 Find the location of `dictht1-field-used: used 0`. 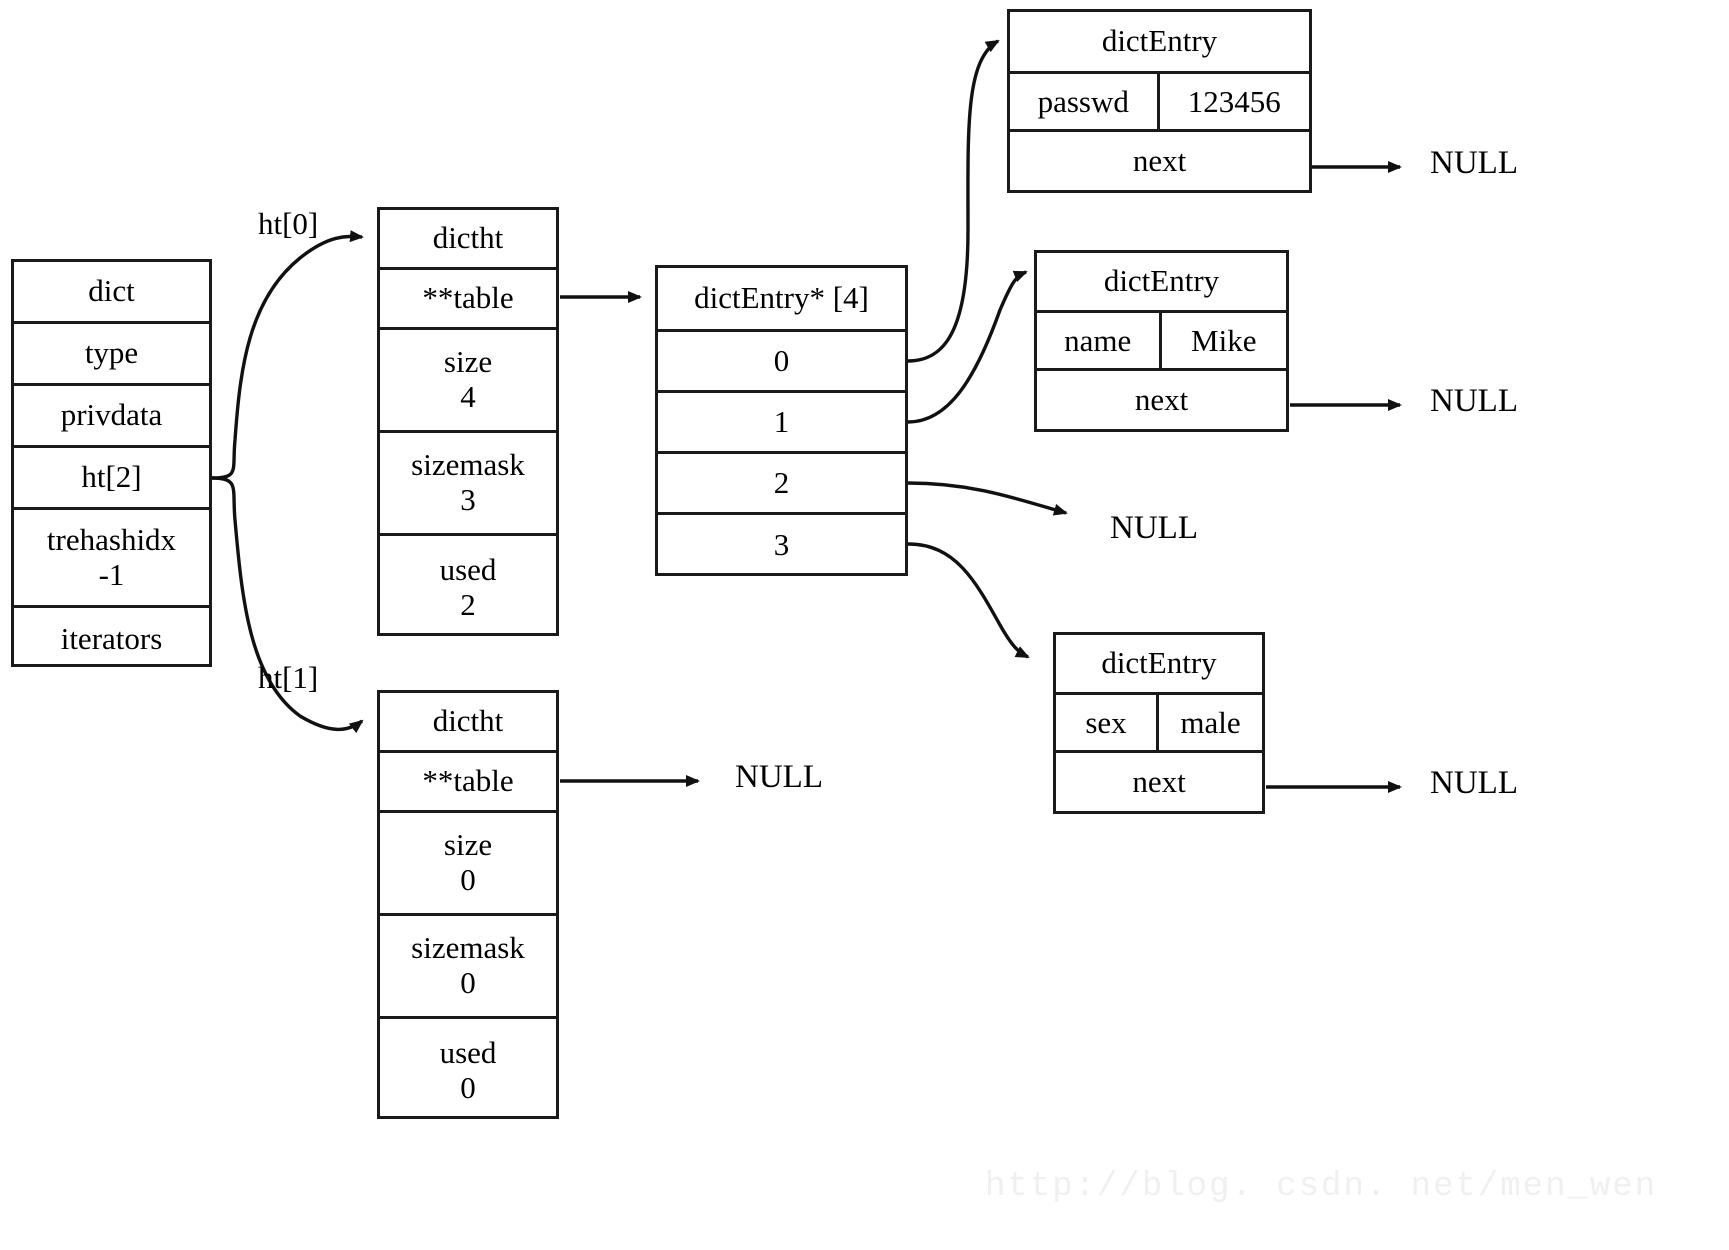

dictht1-field-used: used 0 is located at coordinates (468, 1070).